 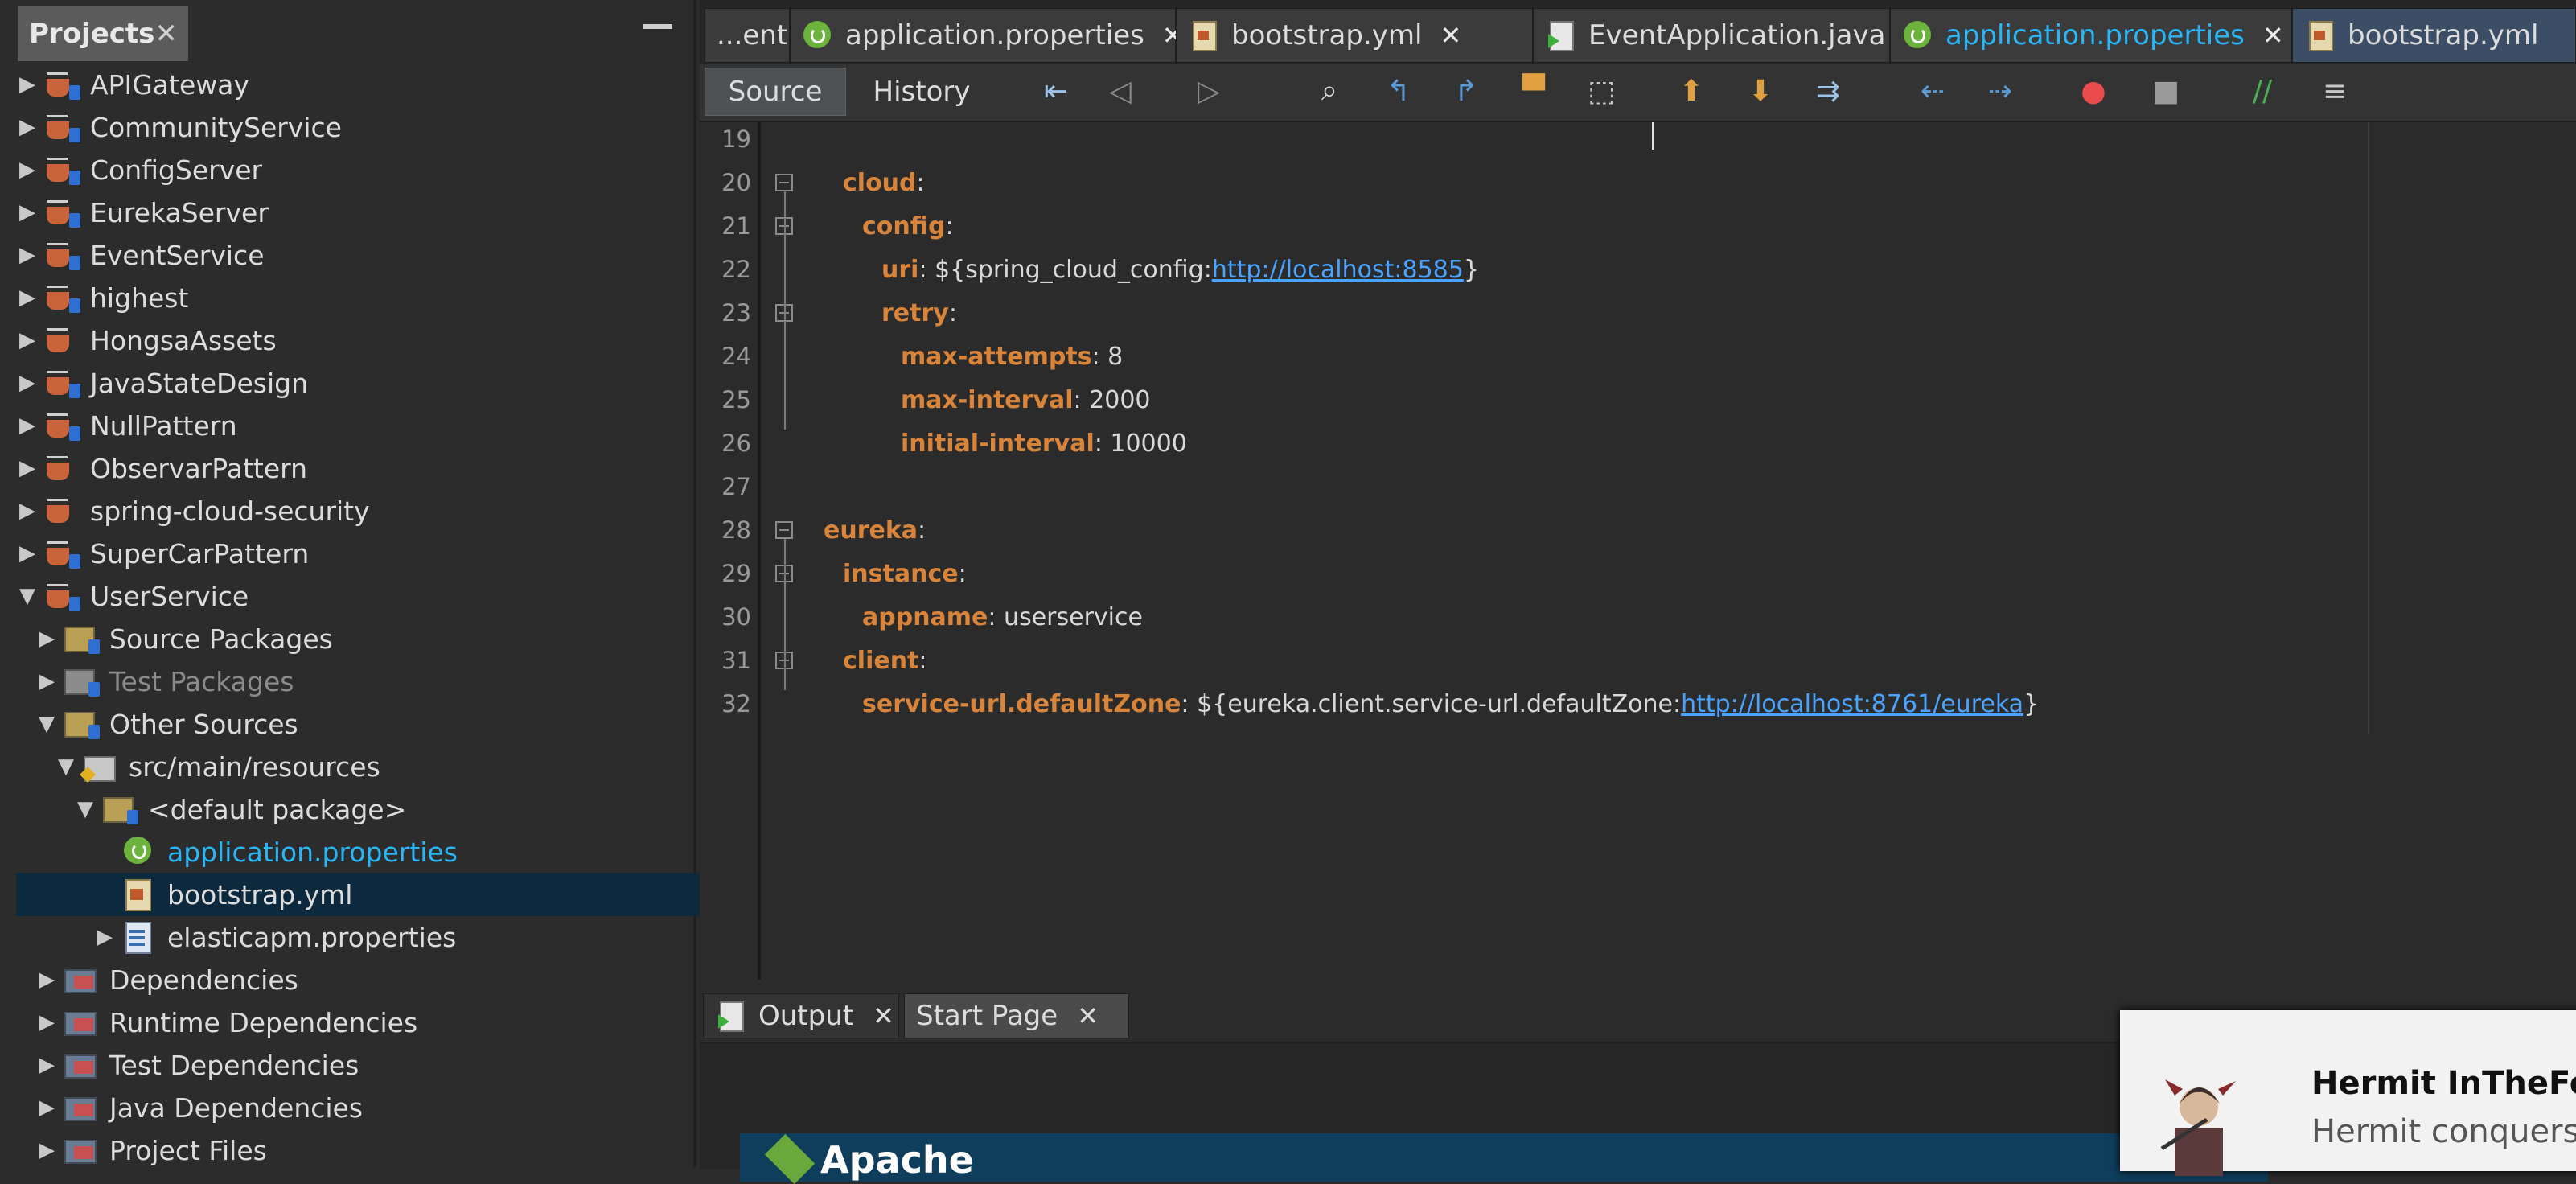 What do you see at coordinates (1398, 90) in the screenshot?
I see `find-previous-icon: ↰` at bounding box center [1398, 90].